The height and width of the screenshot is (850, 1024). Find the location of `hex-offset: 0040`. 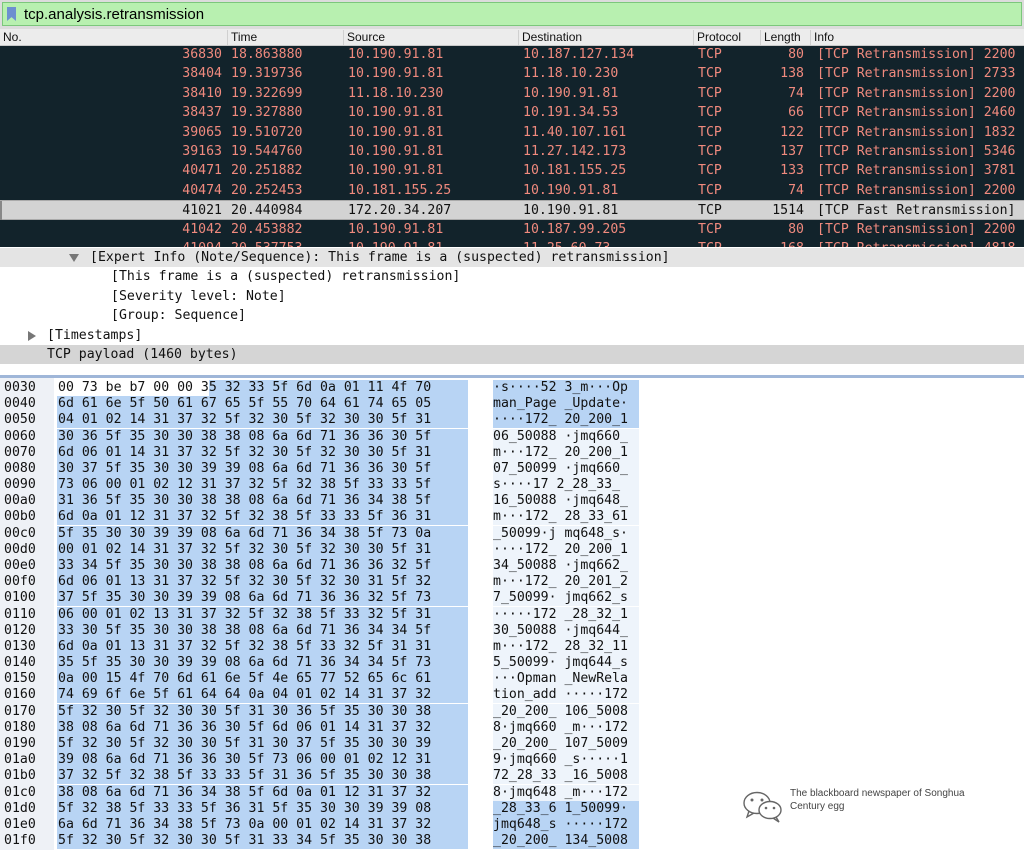

hex-offset: 0040 is located at coordinates (28, 404).